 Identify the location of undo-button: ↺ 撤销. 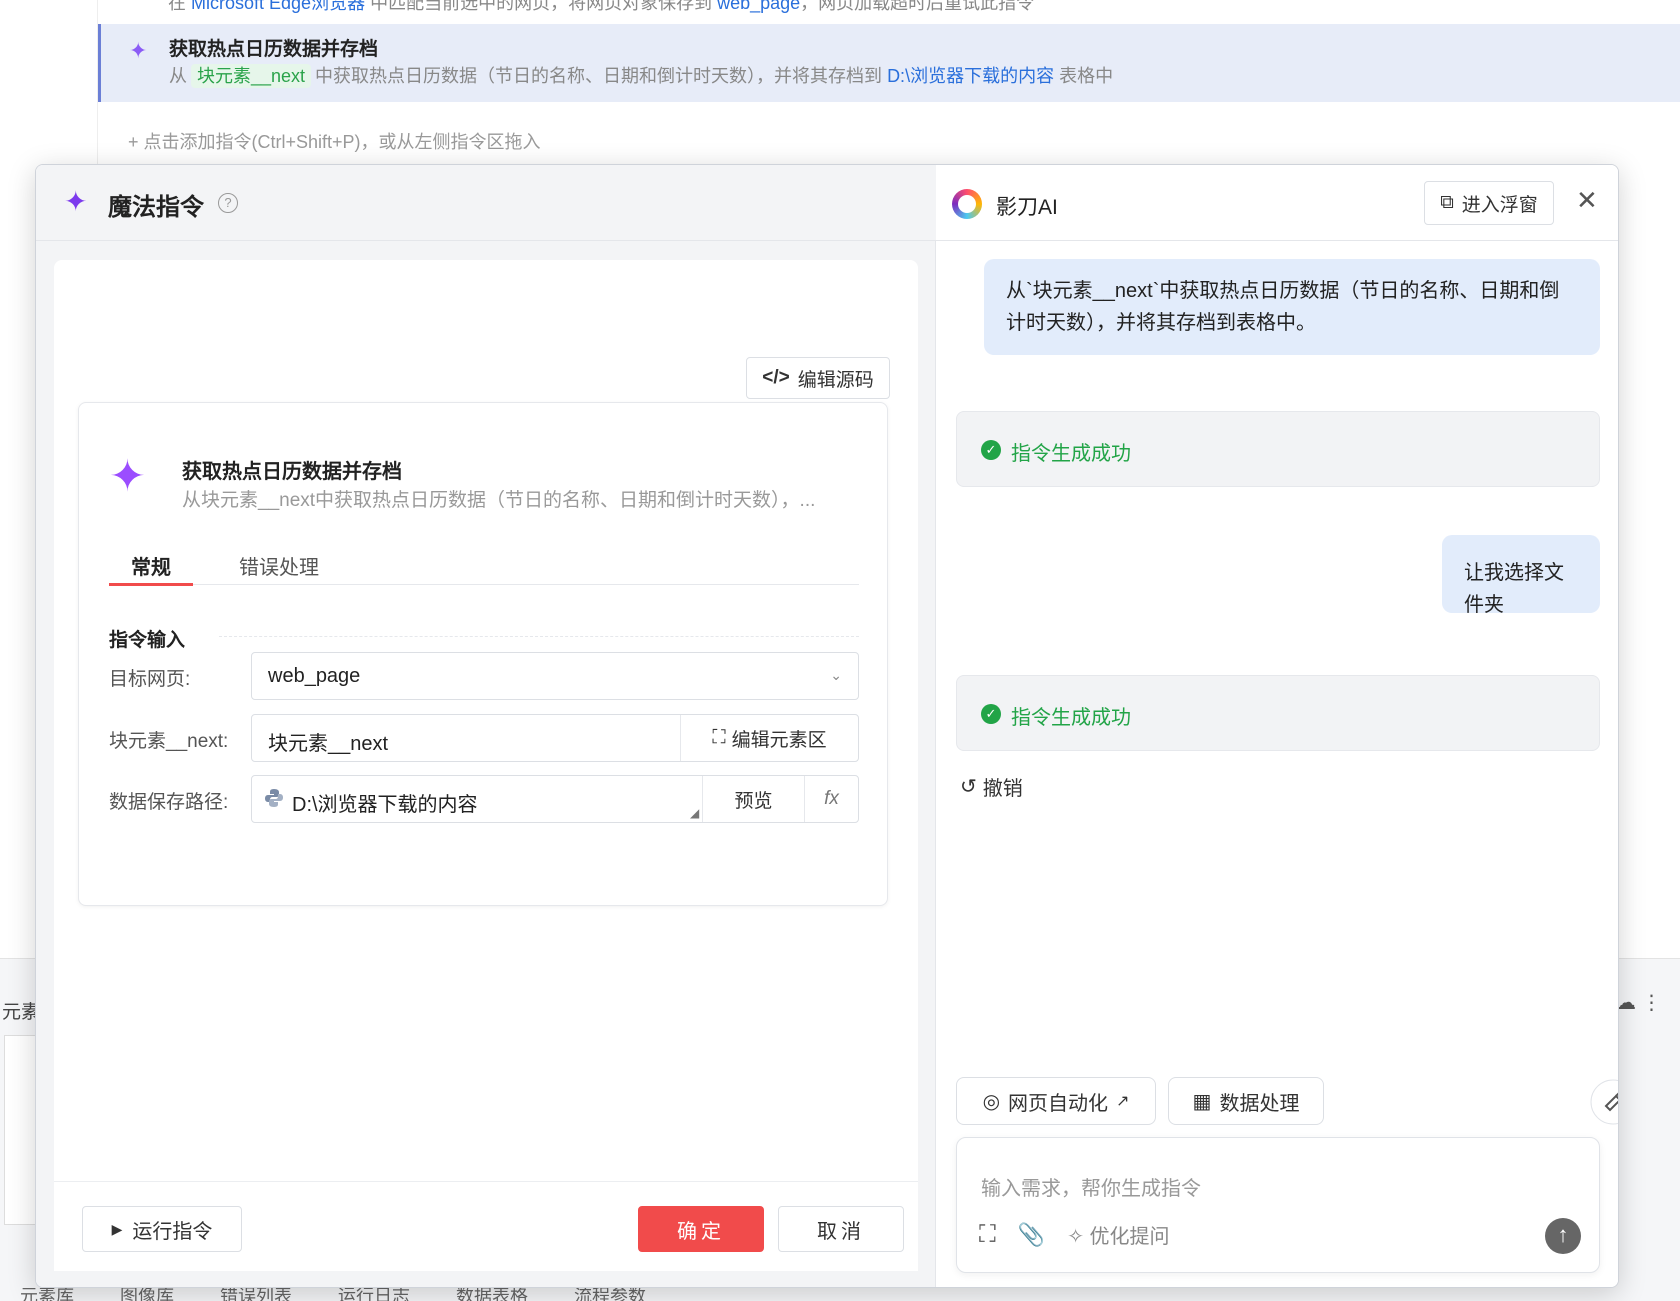
(991, 786).